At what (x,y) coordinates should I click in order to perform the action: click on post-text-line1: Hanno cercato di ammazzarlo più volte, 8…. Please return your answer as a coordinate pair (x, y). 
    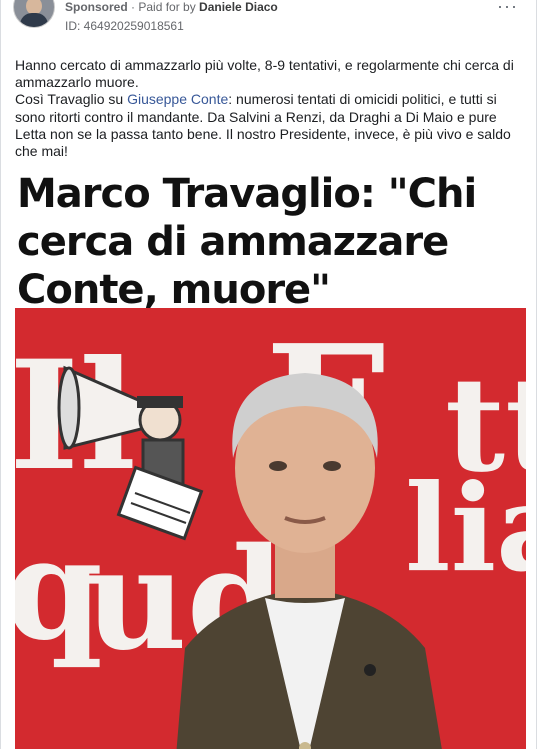
    Looking at the image, I should click on (264, 74).